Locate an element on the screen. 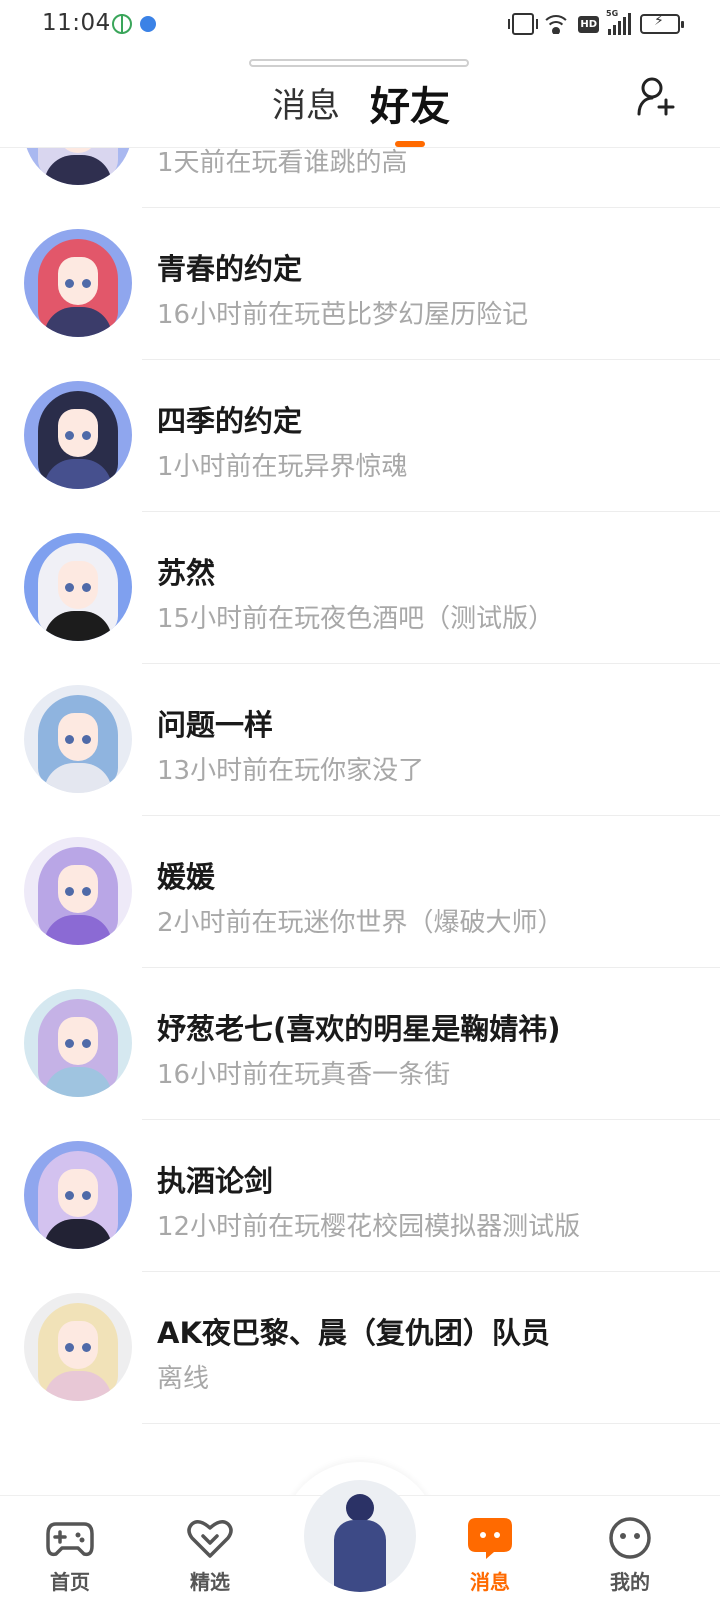 The image size is (720, 1612). header: 消息 好友 is located at coordinates (360, 98).